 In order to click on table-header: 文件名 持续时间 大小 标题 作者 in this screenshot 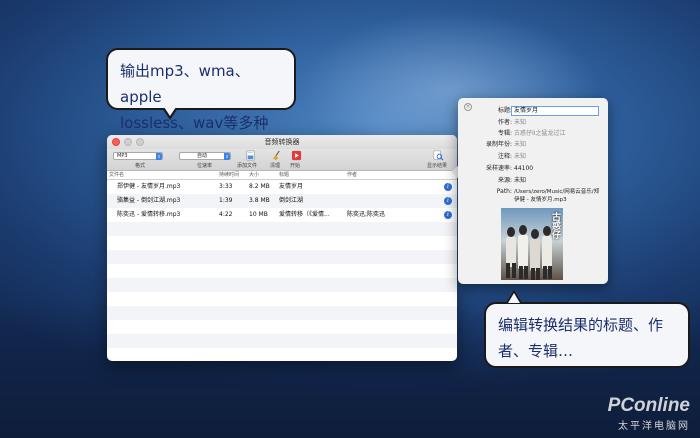, I will do `click(282, 175)`.